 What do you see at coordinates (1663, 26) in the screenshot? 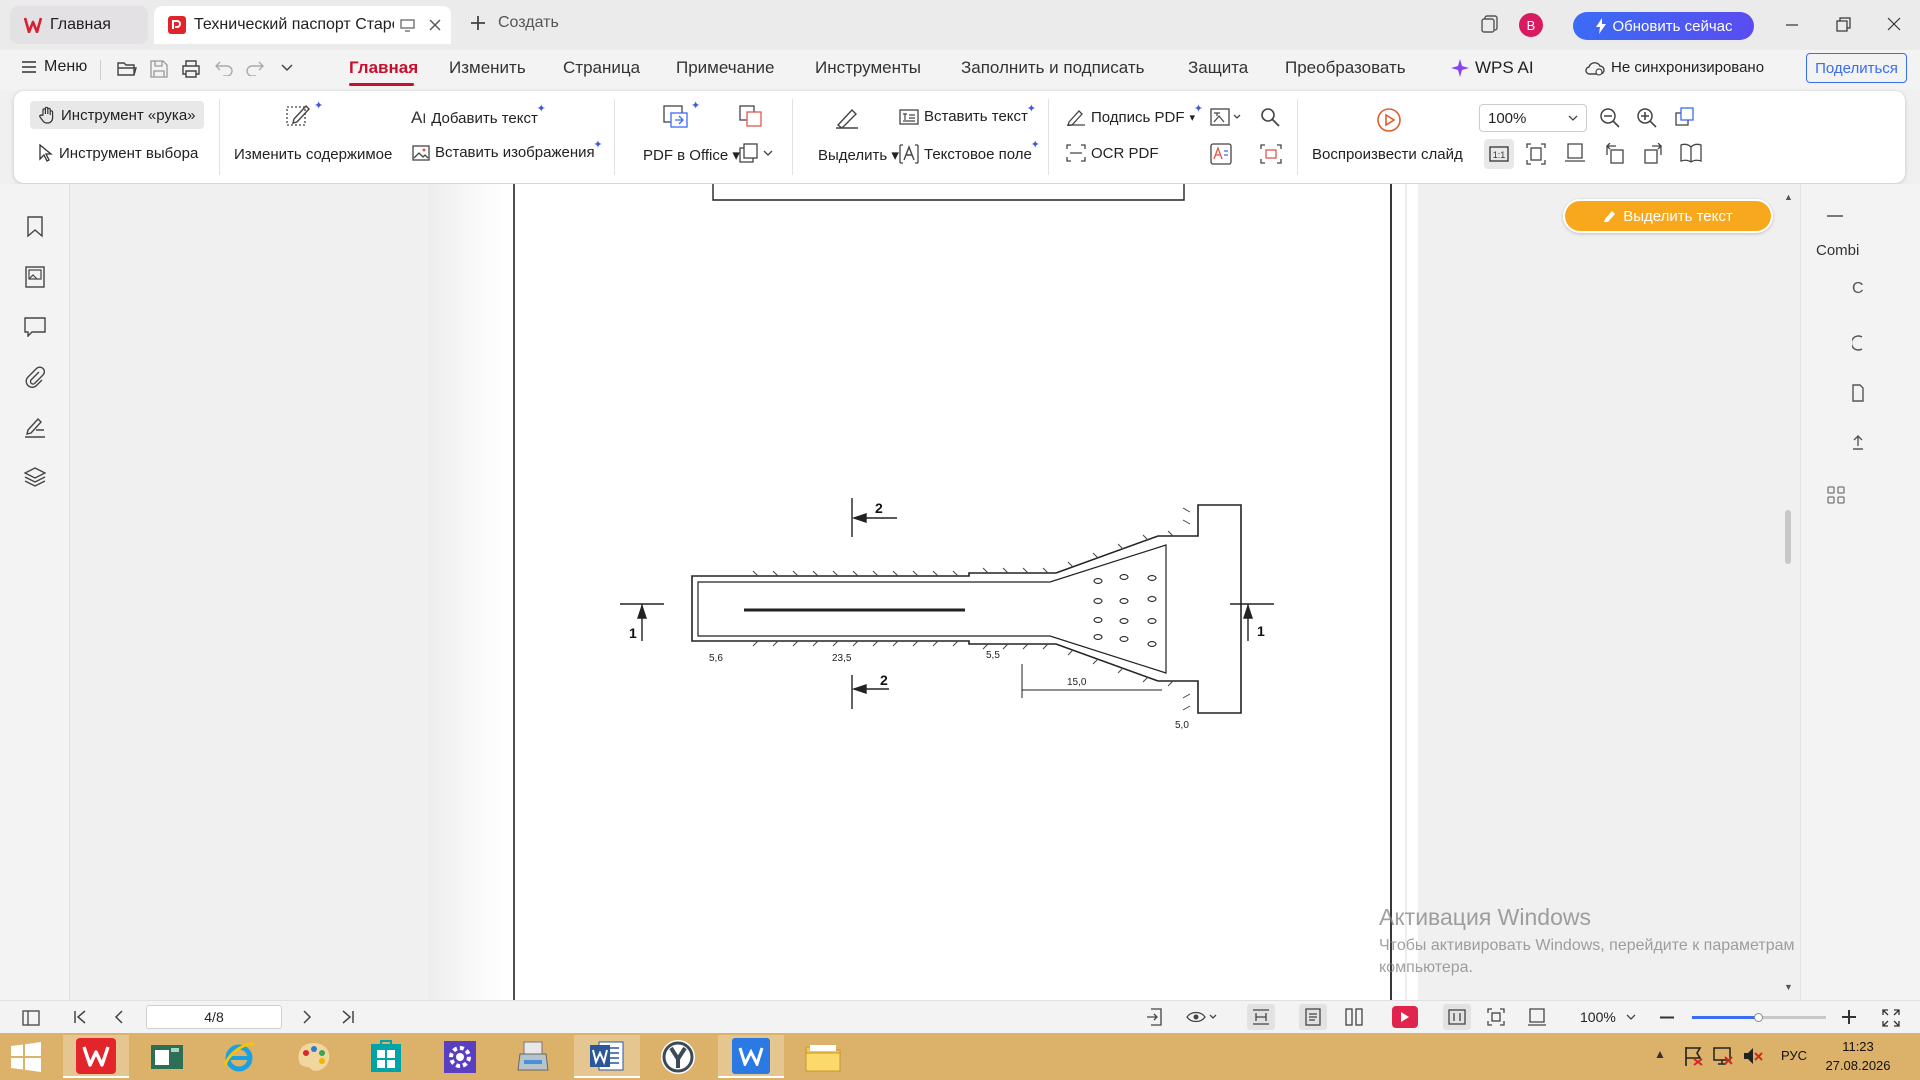
I see `update-now-button: Обновить сейчас` at bounding box center [1663, 26].